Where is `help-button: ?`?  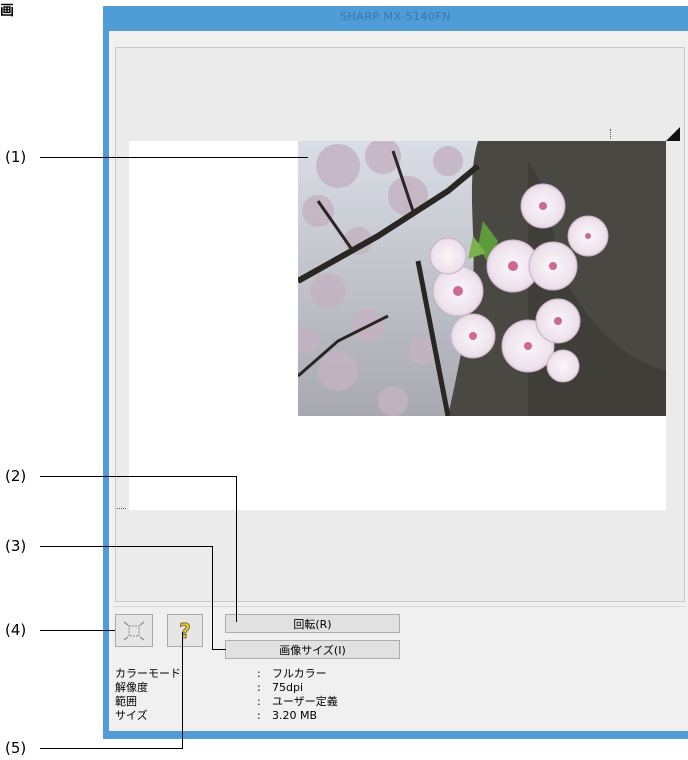 help-button: ? is located at coordinates (185, 630).